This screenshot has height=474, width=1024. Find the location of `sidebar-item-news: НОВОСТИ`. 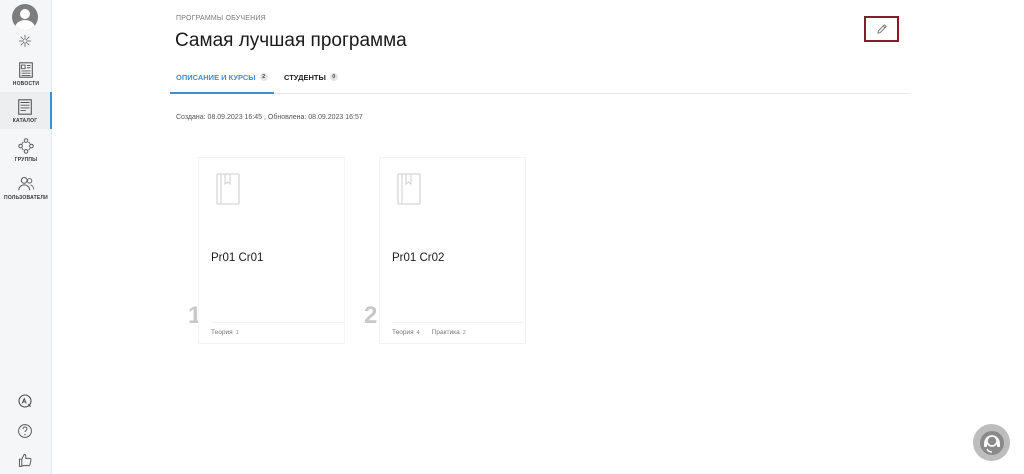

sidebar-item-news: НОВОСТИ is located at coordinates (26, 75).